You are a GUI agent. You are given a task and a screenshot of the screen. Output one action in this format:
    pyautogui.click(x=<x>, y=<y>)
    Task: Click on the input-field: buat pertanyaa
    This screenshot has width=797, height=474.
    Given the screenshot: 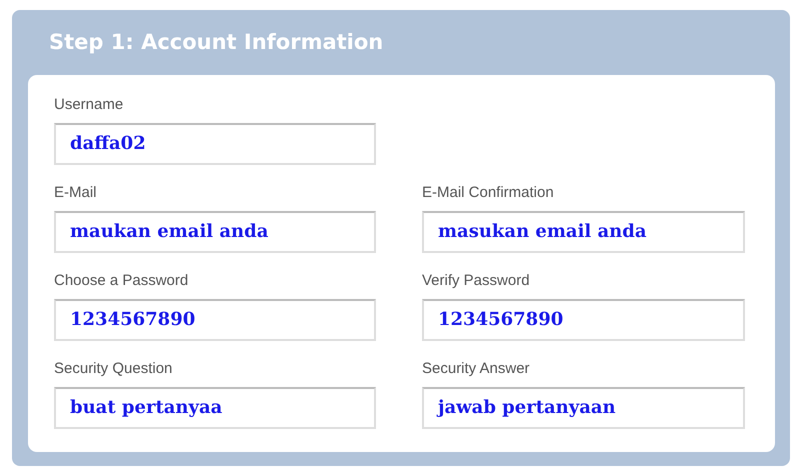 What is the action you would take?
    pyautogui.click(x=215, y=408)
    